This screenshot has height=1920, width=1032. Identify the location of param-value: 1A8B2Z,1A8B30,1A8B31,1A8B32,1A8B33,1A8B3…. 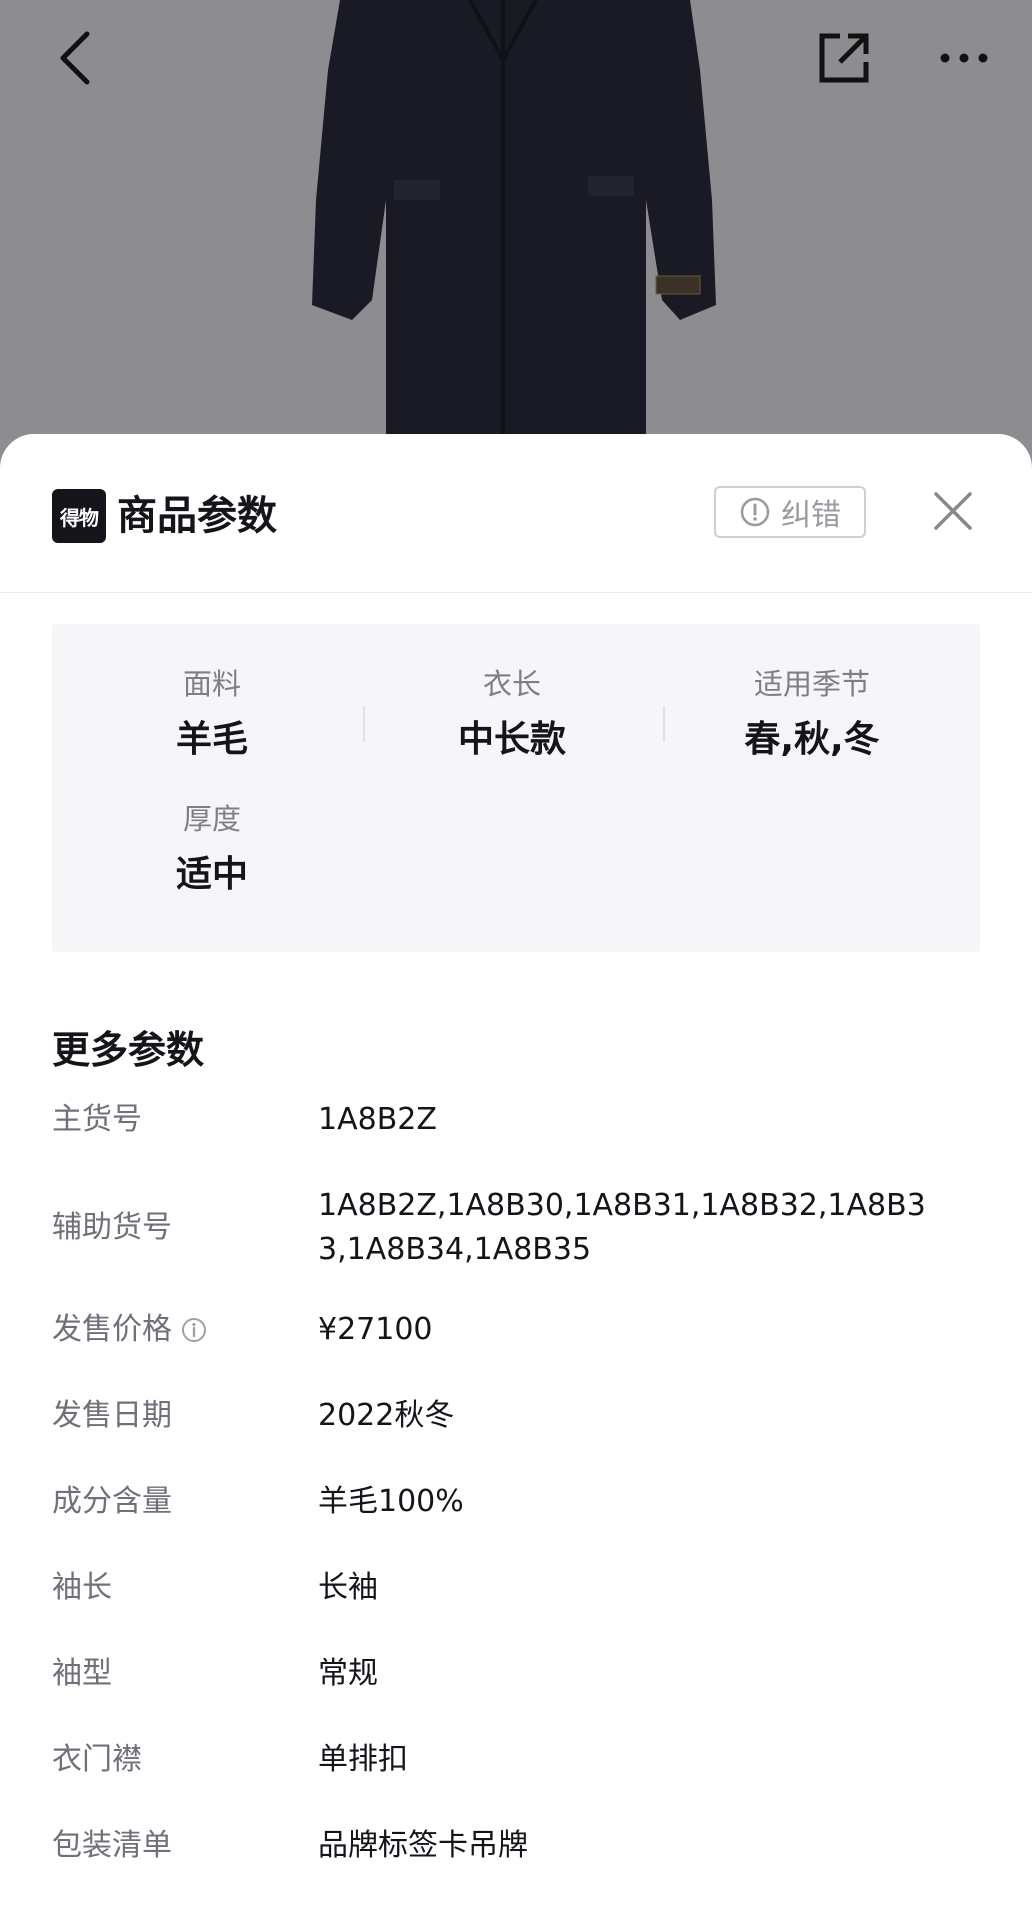
(622, 1227).